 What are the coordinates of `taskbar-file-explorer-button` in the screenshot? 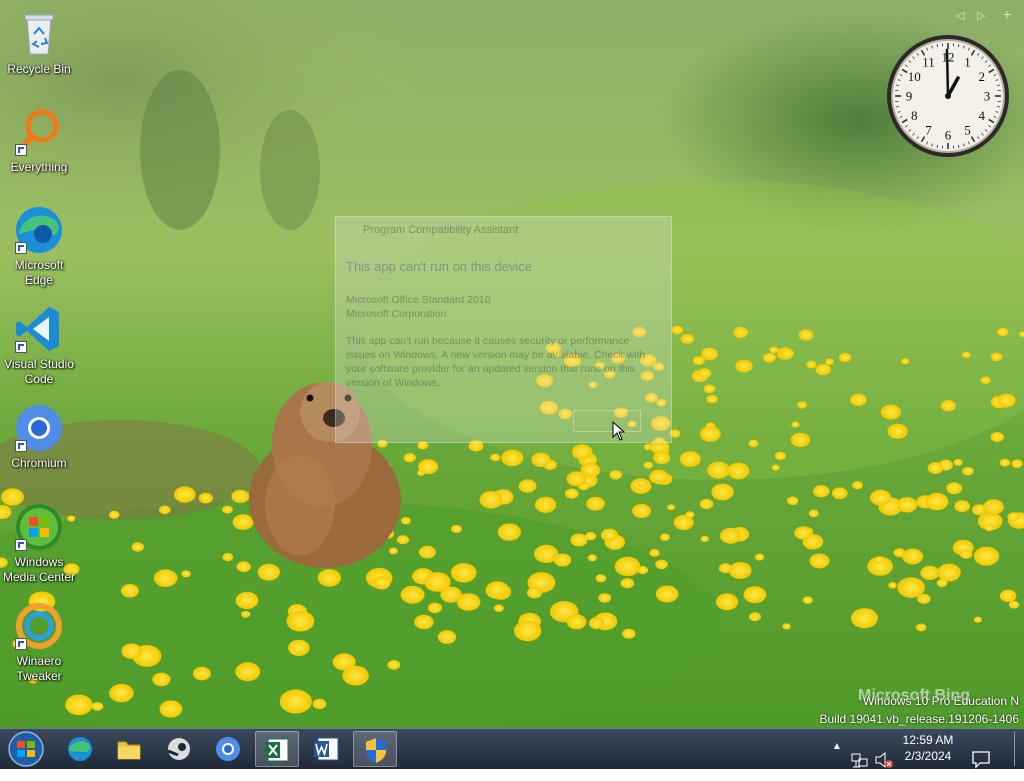 It's located at (129, 749).